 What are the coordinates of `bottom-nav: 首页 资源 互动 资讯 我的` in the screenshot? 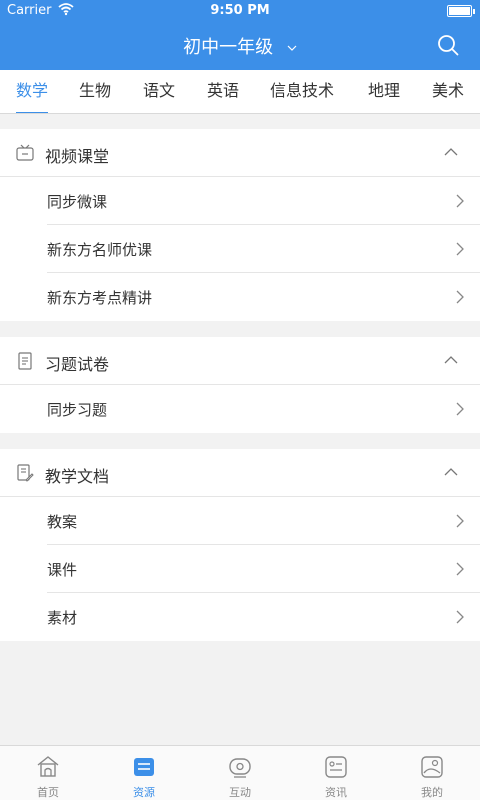 It's located at (240, 772).